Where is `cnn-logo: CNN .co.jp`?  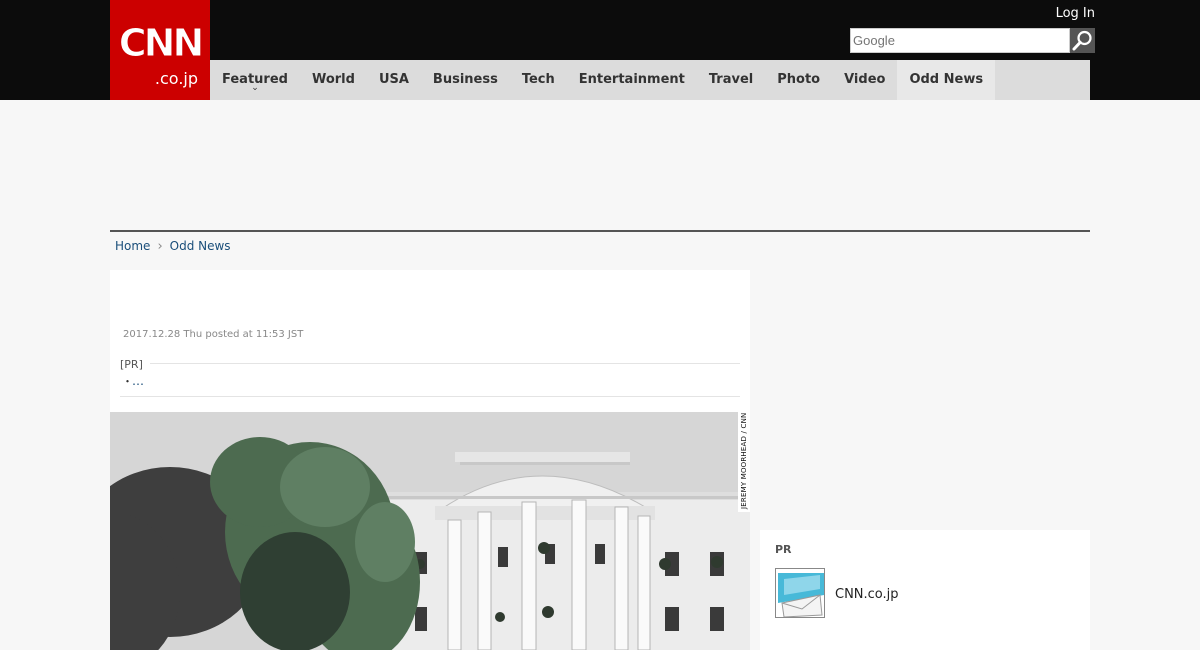
cnn-logo: CNN .co.jp is located at coordinates (160, 50).